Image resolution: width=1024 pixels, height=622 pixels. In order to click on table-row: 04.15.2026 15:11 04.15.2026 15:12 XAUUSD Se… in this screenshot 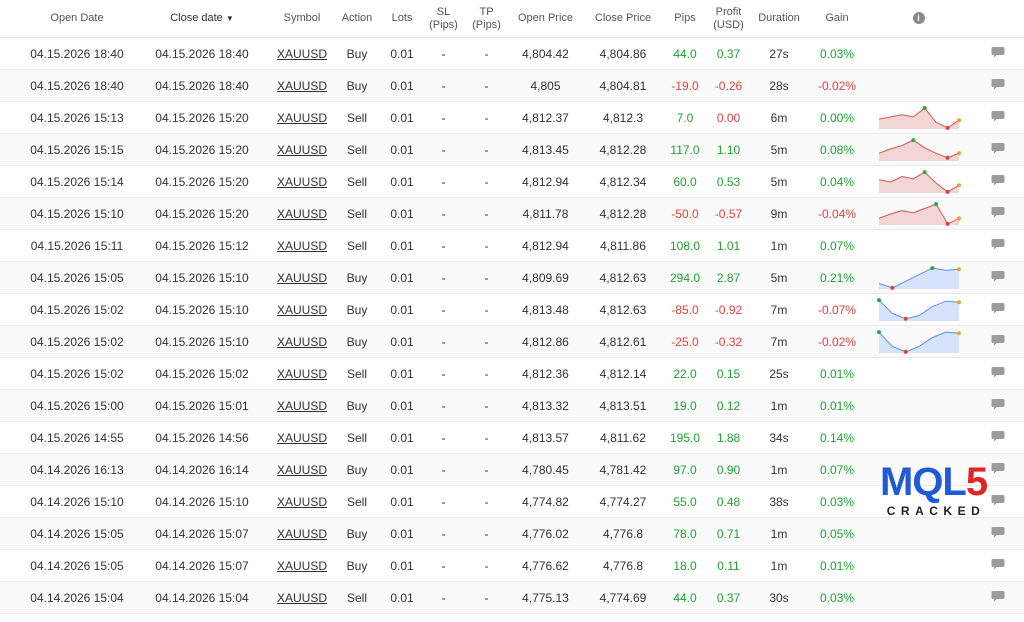, I will do `click(512, 245)`.